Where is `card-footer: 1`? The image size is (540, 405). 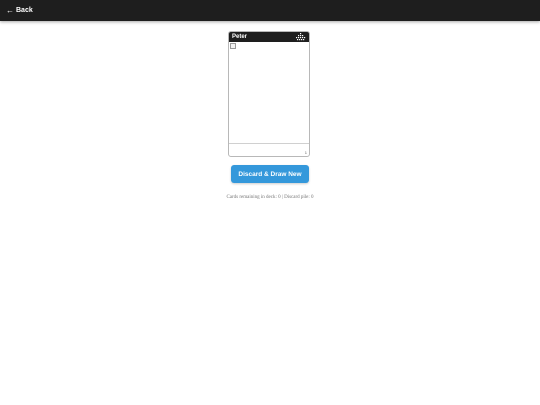
card-footer: 1 is located at coordinates (269, 150).